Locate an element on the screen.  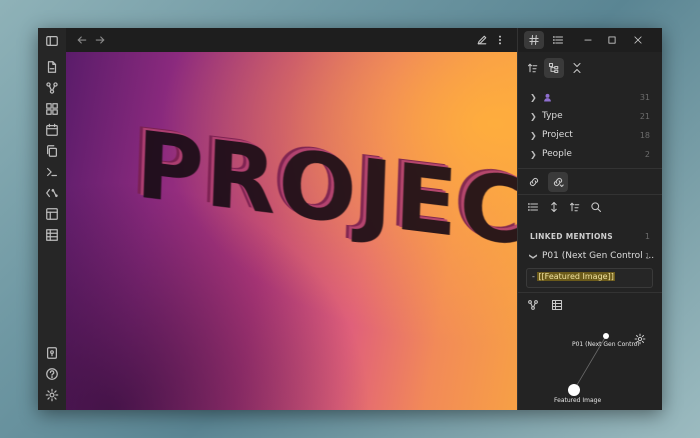
mention-link: [[Featured Image]] is located at coordinates (576, 276).